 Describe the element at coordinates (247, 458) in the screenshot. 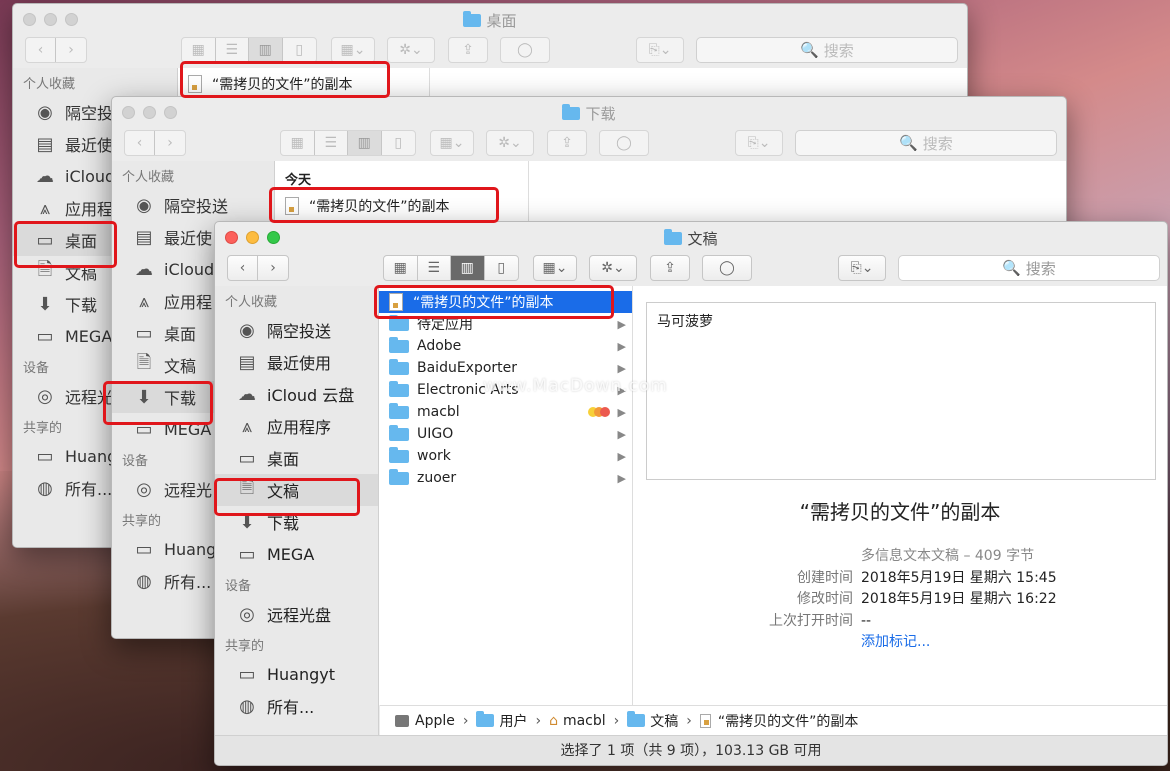

I see `desktop-icon: ▭` at that location.